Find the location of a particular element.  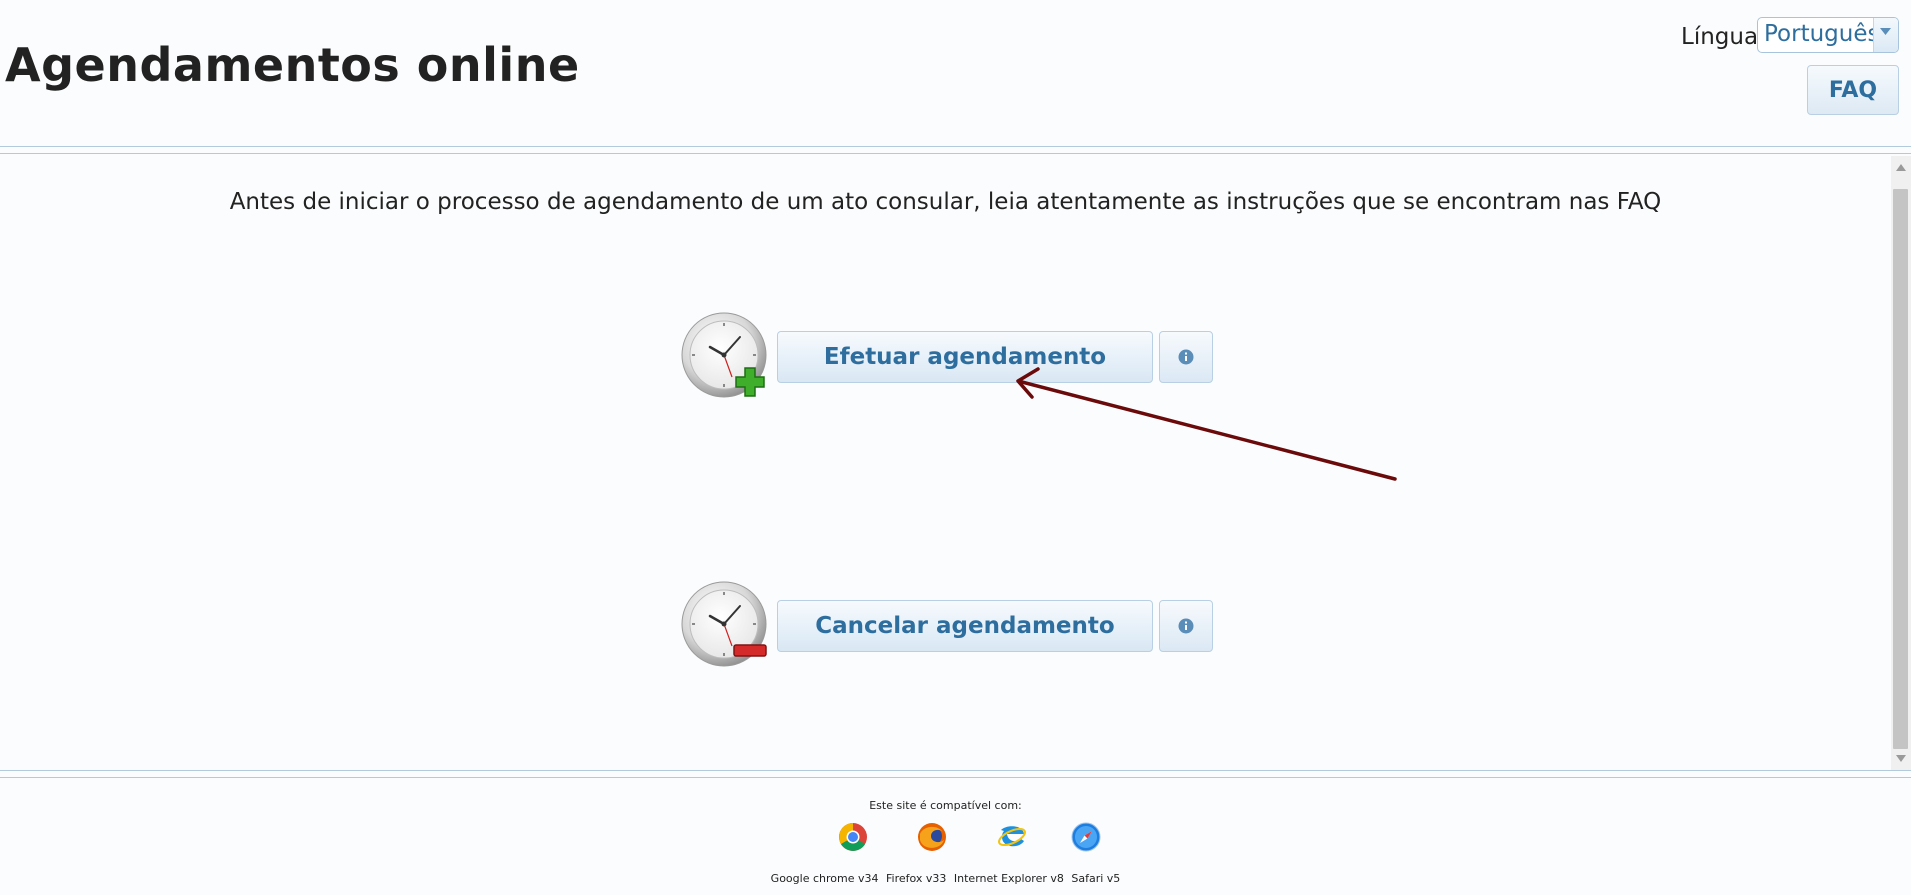

internet-explorer-icon is located at coordinates (1012, 836).